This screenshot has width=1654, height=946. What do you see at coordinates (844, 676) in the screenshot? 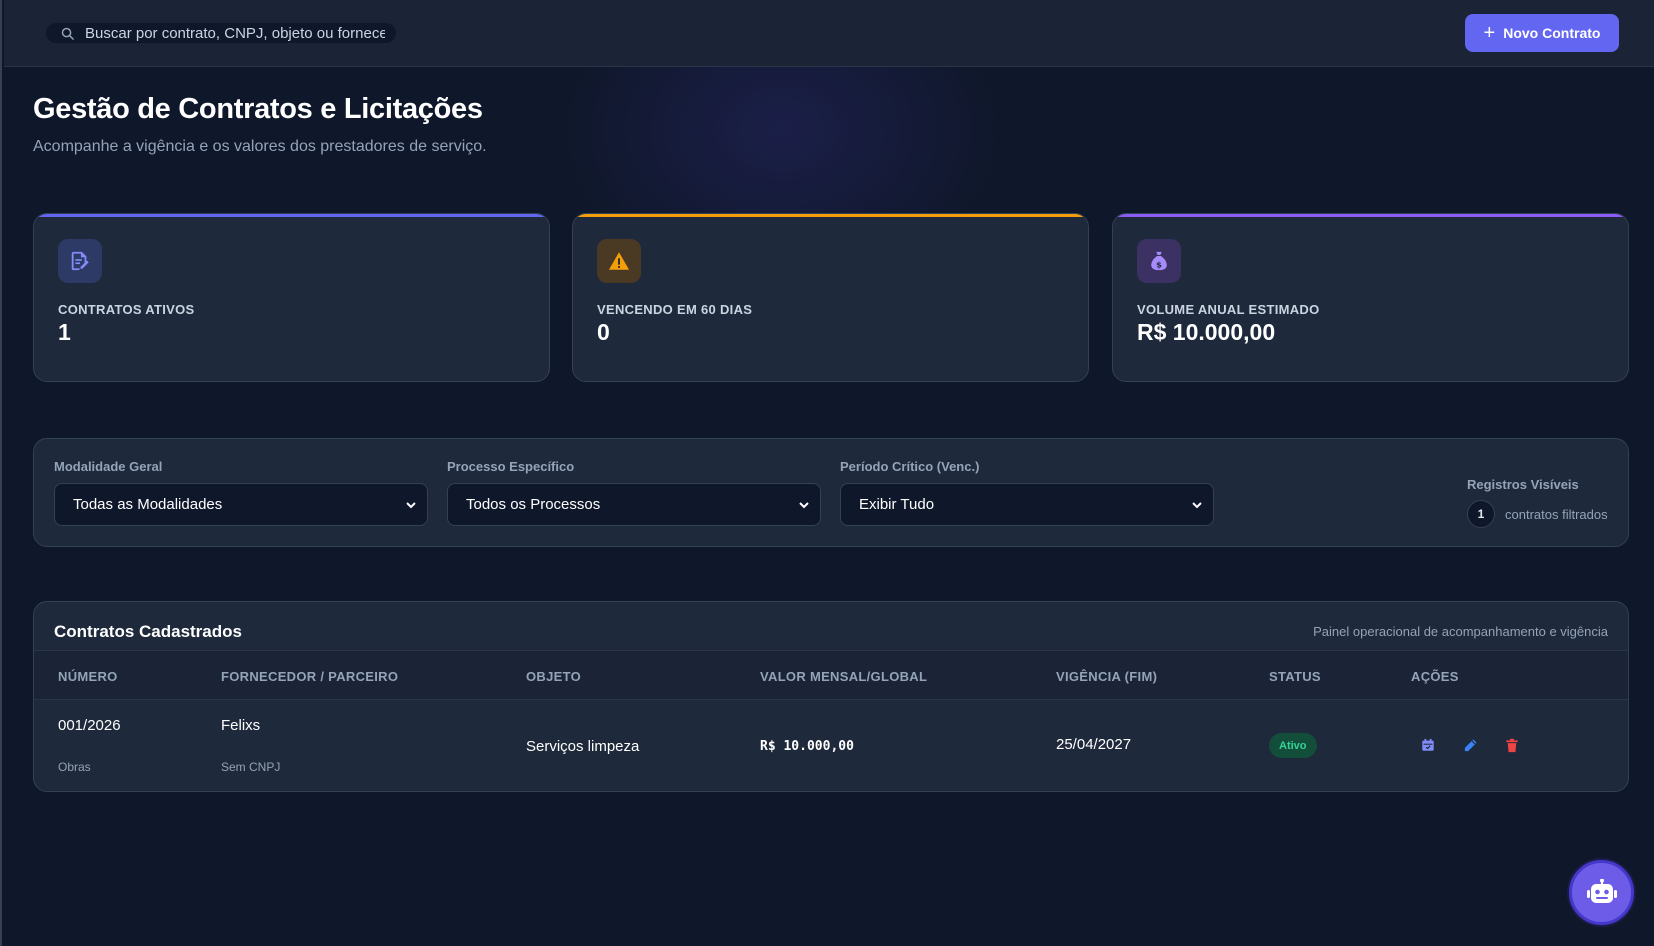
I see `column-header: VALOR MENSAL/GLOBAL` at bounding box center [844, 676].